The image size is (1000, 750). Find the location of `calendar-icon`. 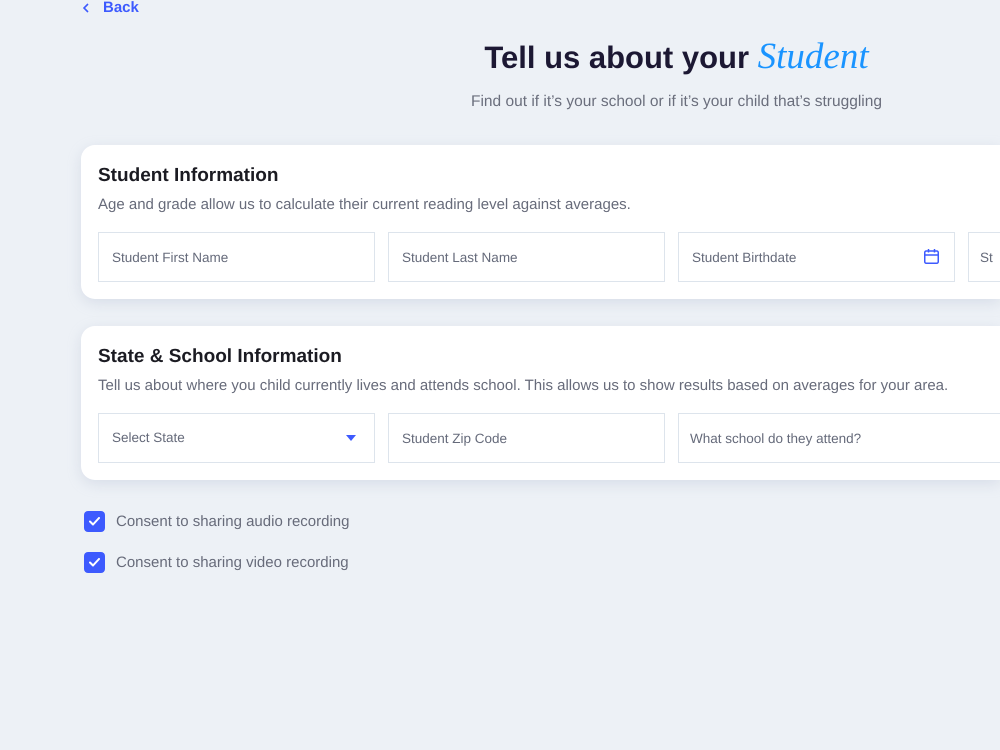

calendar-icon is located at coordinates (931, 256).